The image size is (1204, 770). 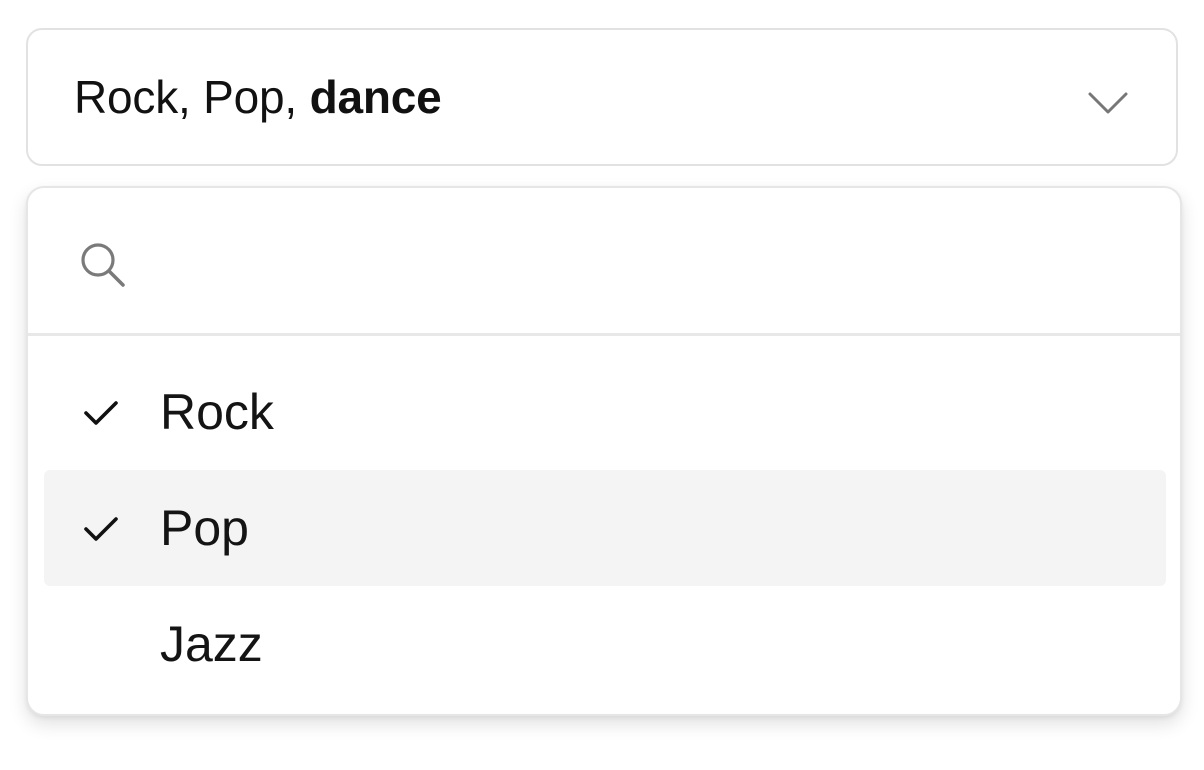 I want to click on option-jazz: Jazz, so click(x=605, y=644).